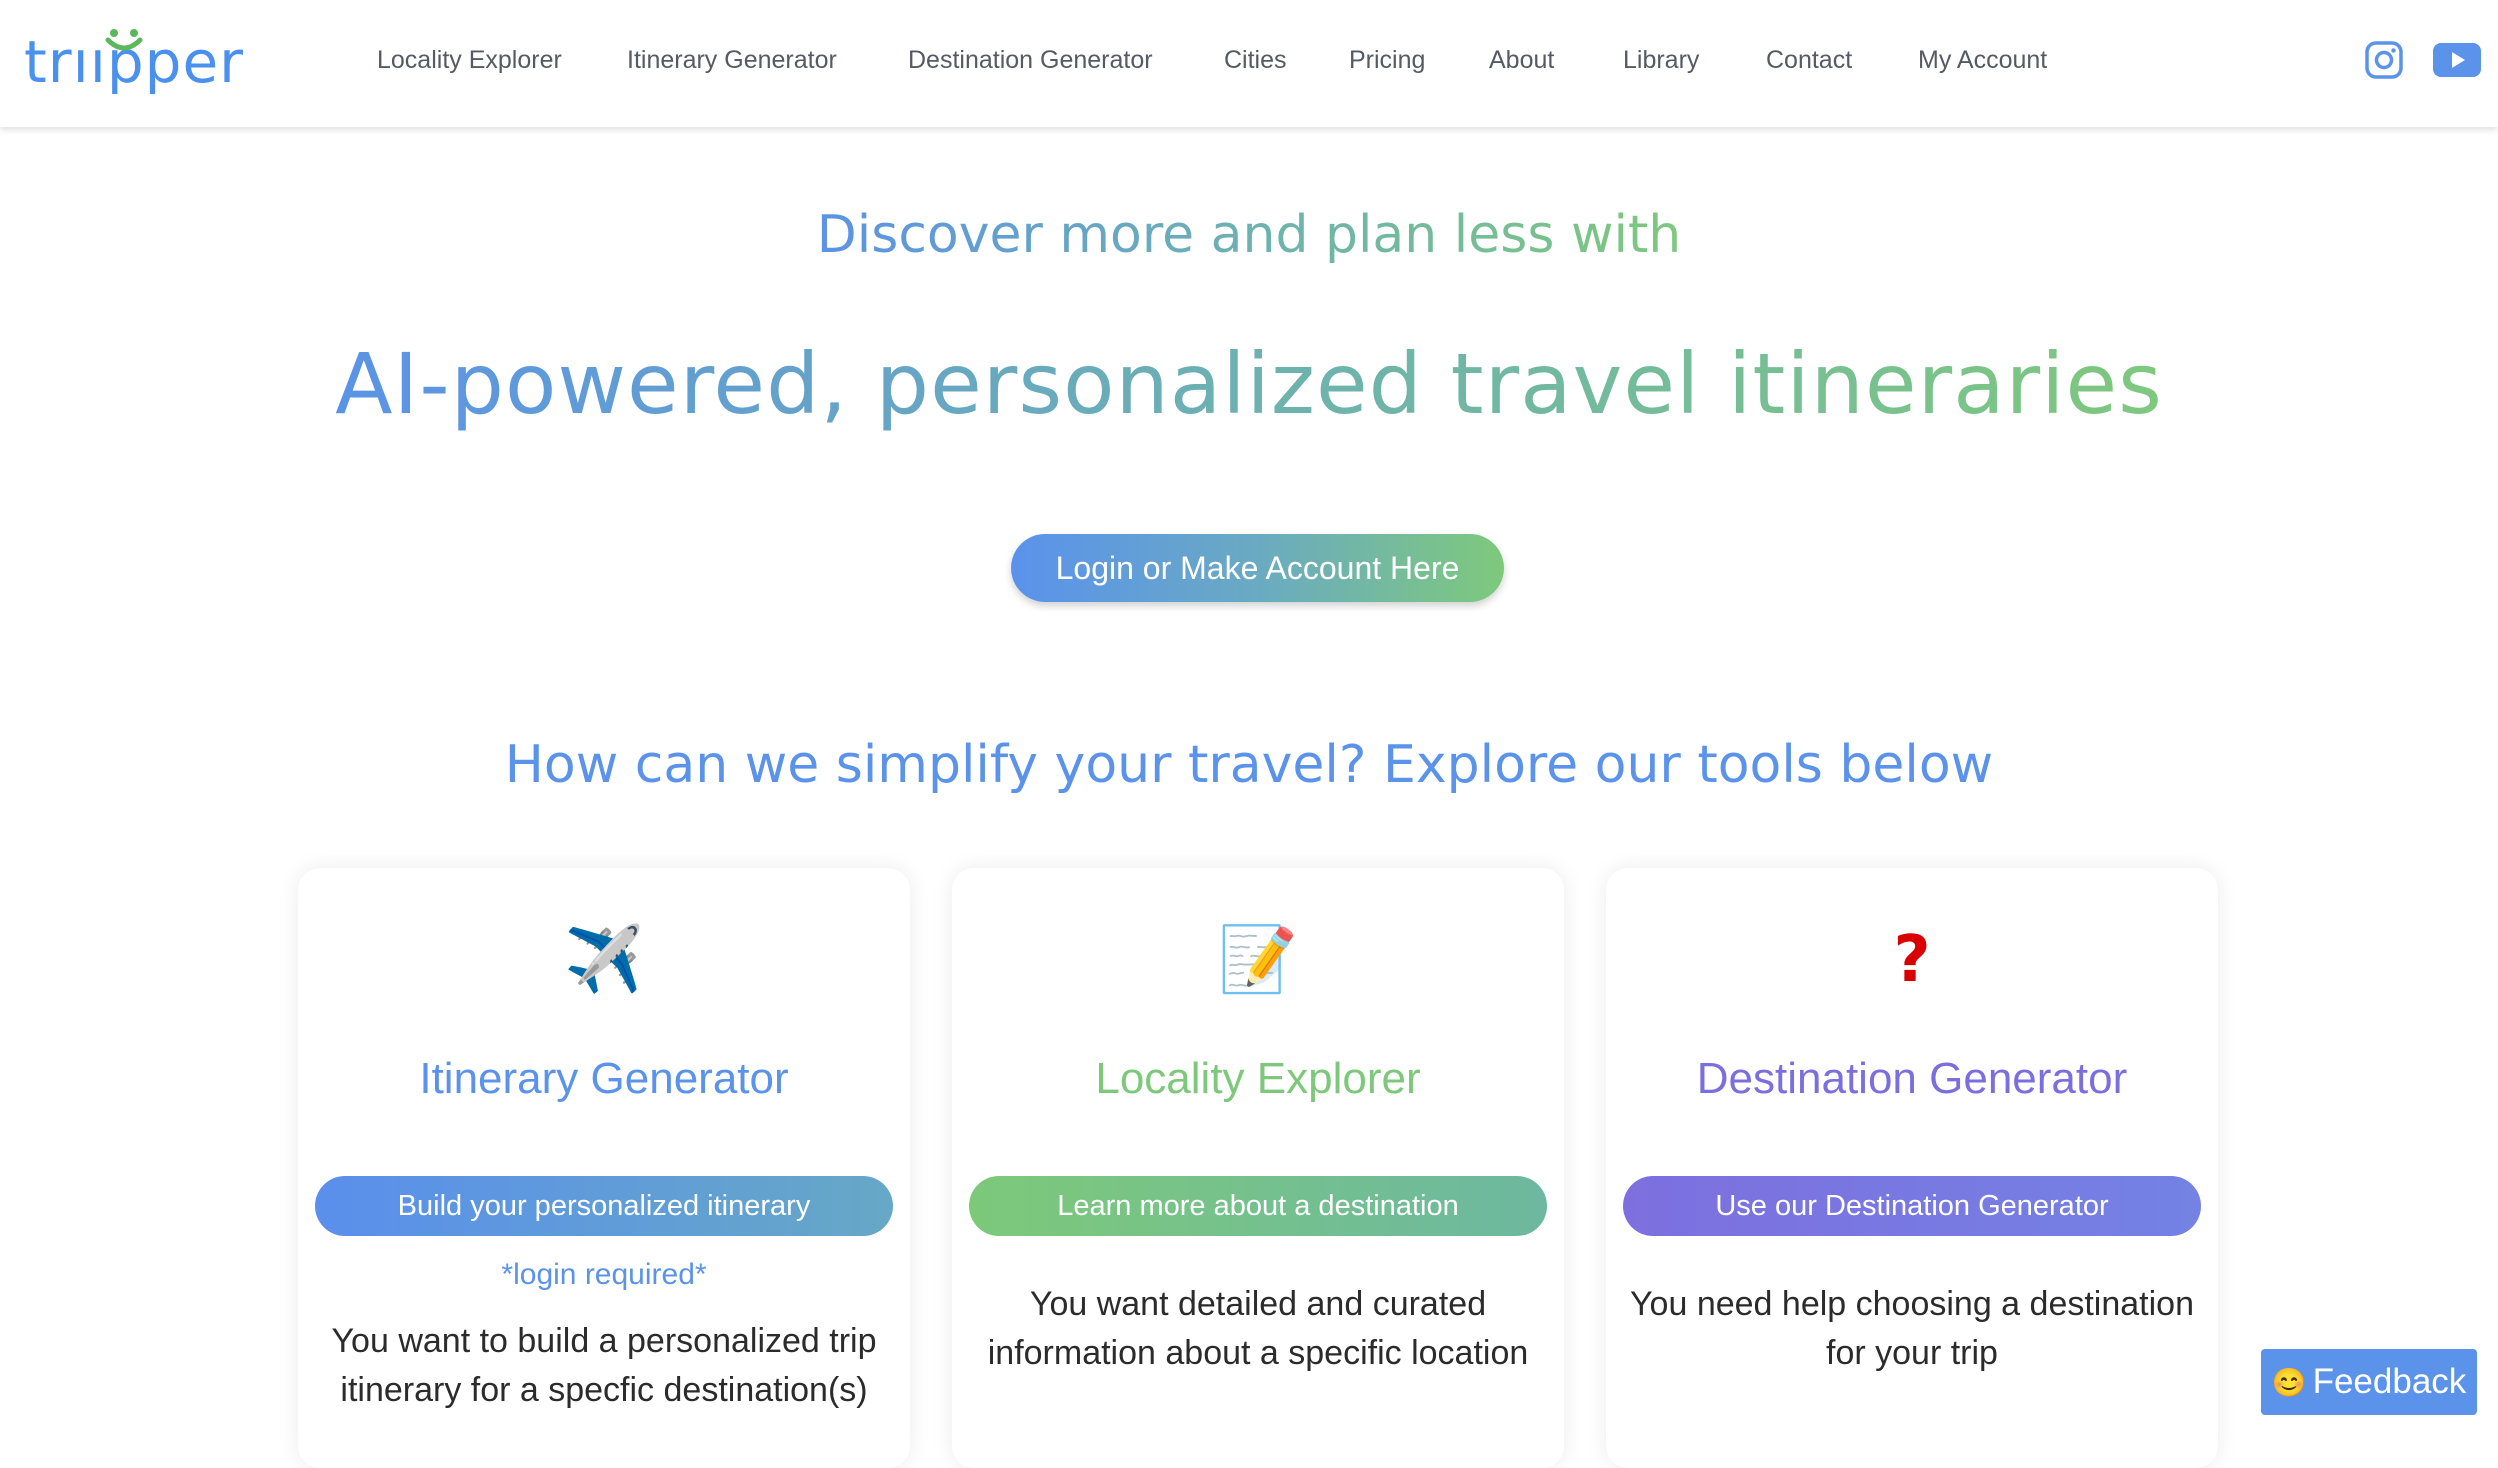 Image resolution: width=2498 pixels, height=1468 pixels. Describe the element at coordinates (604, 1078) in the screenshot. I see `card-title: Itinerary Generator` at that location.